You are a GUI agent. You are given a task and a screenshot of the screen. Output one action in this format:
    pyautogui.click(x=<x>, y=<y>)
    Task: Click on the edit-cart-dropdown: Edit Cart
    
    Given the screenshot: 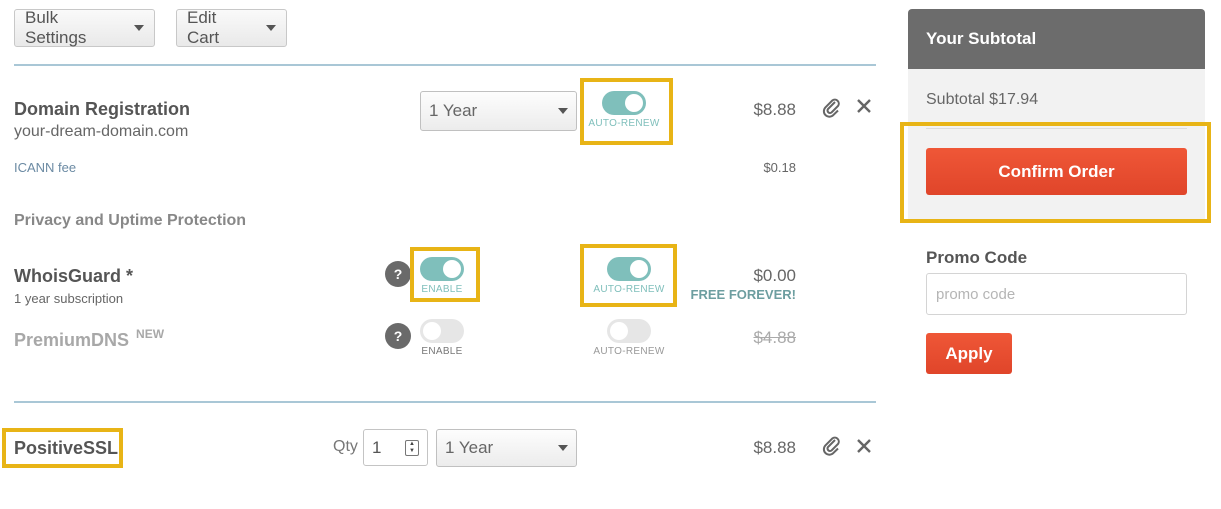 What is the action you would take?
    pyautogui.click(x=231, y=27)
    